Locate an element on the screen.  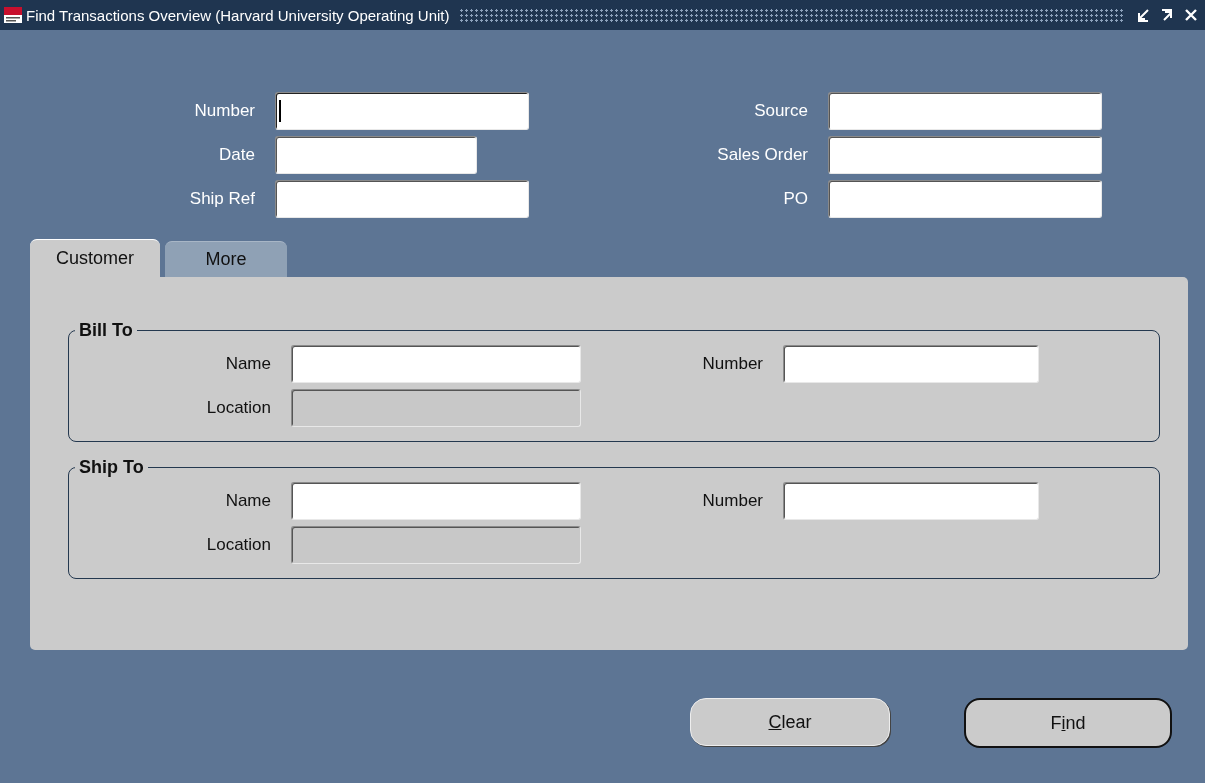
minimize-icon is located at coordinates (1143, 15).